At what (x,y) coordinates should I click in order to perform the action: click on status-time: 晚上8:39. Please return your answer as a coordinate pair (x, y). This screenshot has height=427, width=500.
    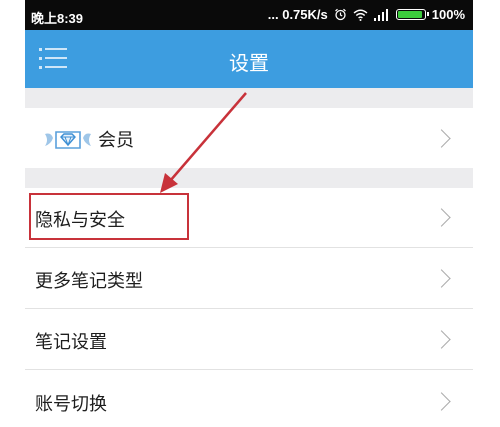
    Looking at the image, I should click on (57, 18).